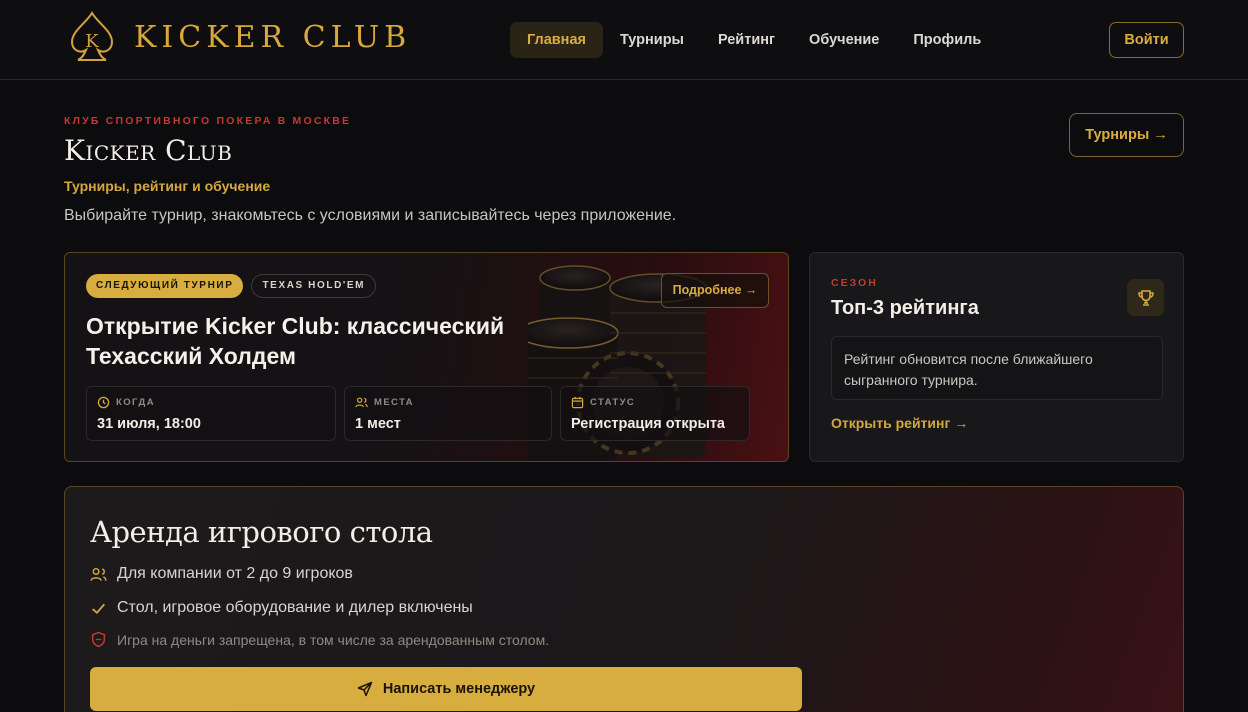 The height and width of the screenshot is (712, 1248). What do you see at coordinates (655, 413) in the screenshot?
I see `info-status: СТАТУС Регистрация открыта` at bounding box center [655, 413].